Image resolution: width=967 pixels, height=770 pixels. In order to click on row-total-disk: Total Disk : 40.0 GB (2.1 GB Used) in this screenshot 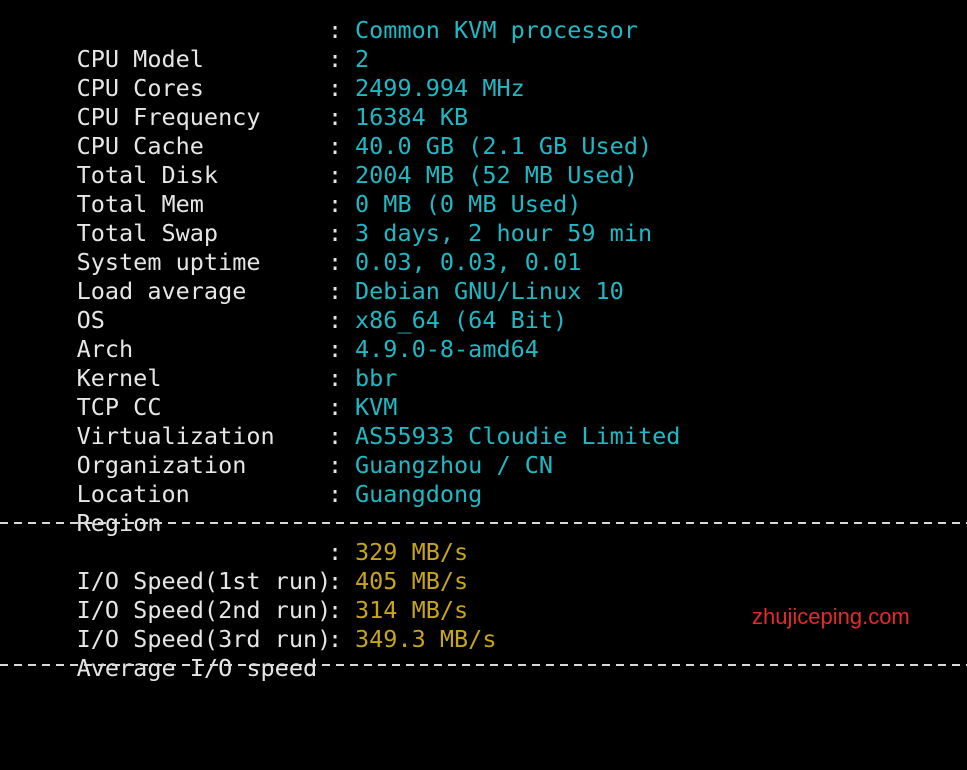, I will do `click(336, 160)`.